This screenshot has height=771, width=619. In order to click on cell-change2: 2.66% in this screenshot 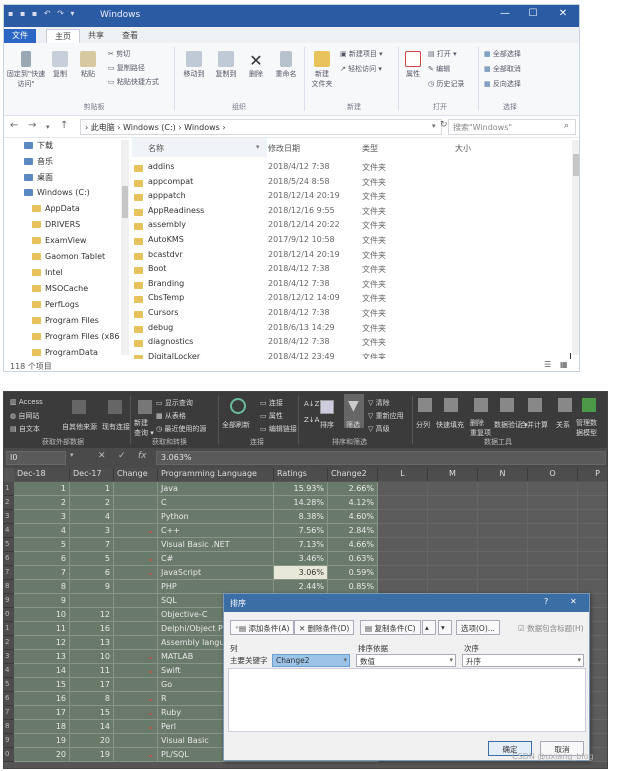, I will do `click(353, 489)`.